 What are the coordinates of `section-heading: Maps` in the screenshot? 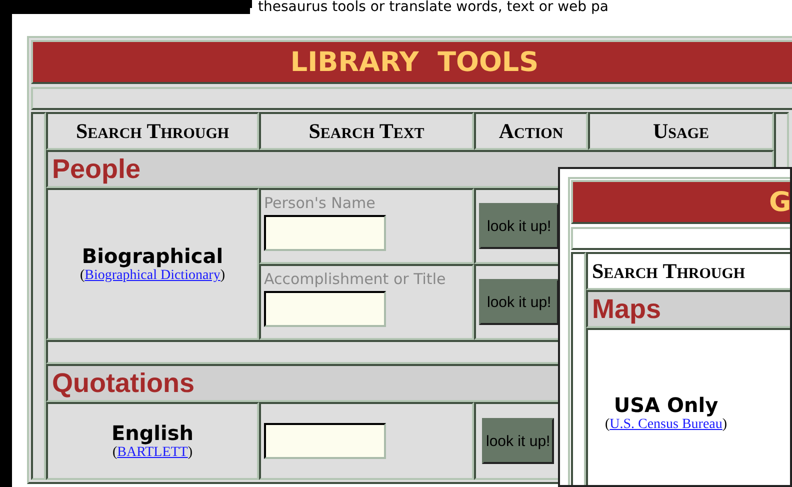 It's located at (688, 309).